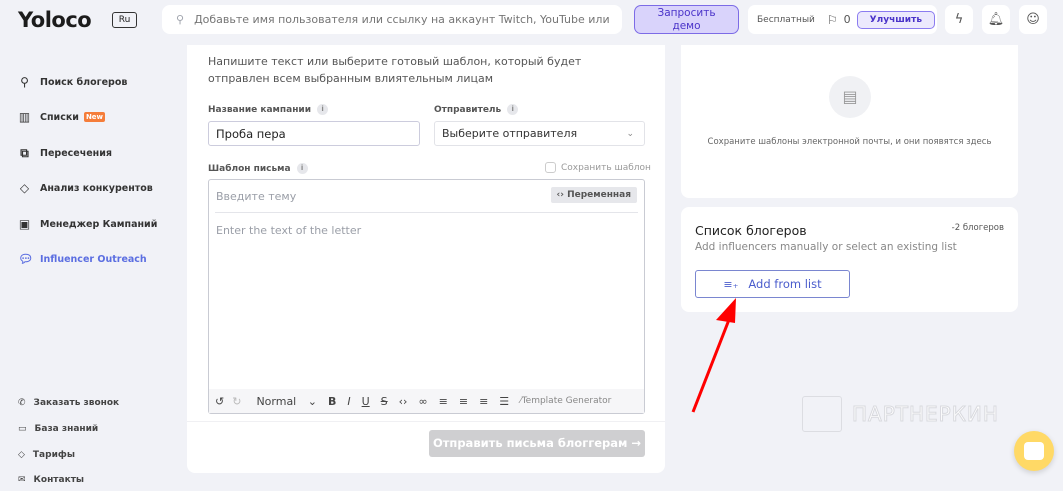  What do you see at coordinates (785, 284) in the screenshot?
I see `add-from-list-label: Add from list` at bounding box center [785, 284].